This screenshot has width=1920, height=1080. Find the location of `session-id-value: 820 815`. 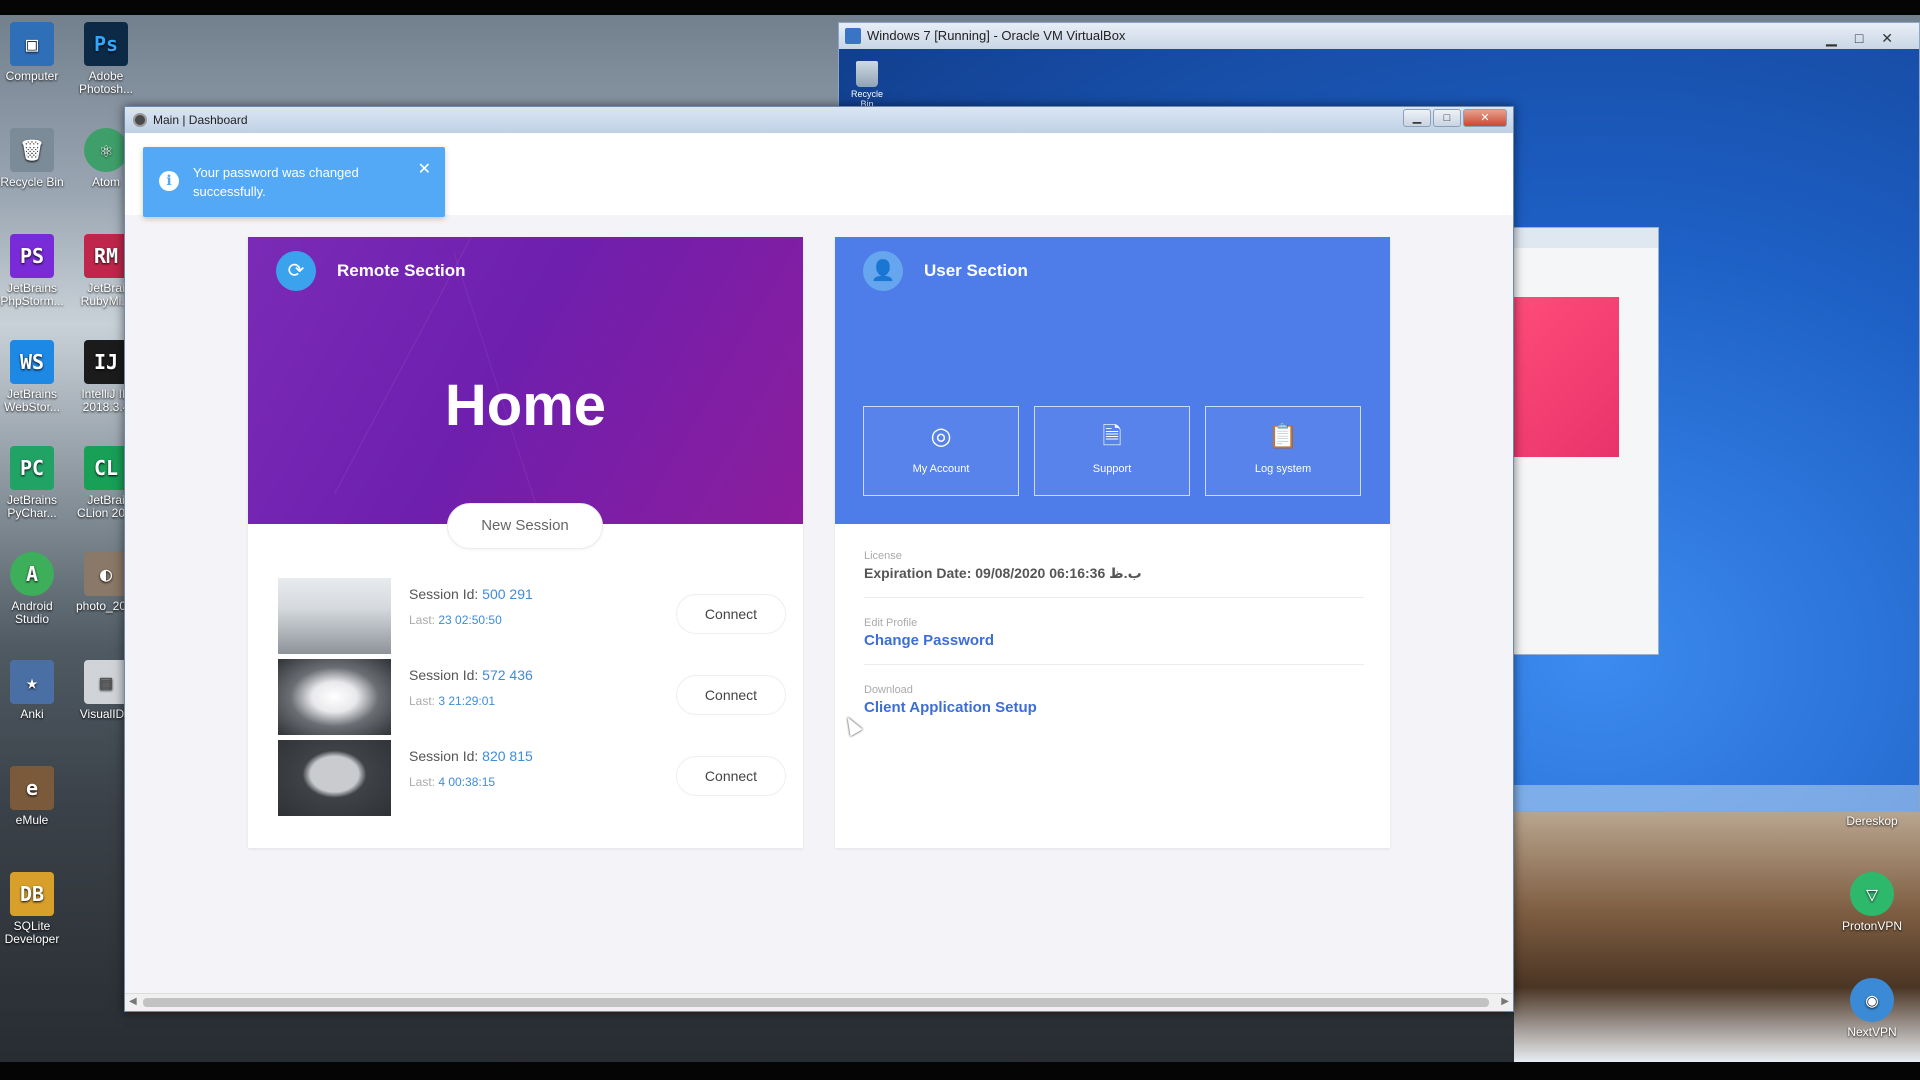

session-id-value: 820 815 is located at coordinates (507, 756).